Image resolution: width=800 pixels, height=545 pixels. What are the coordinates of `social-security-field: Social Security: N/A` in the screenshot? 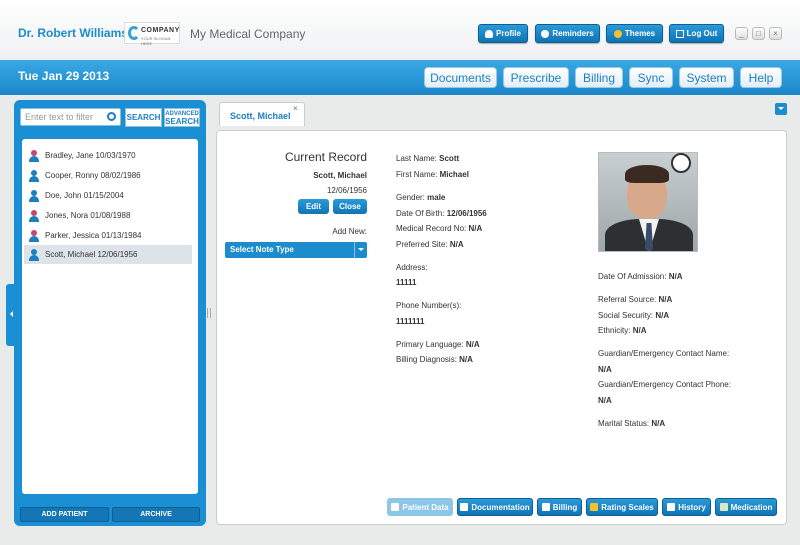 It's located at (634, 315).